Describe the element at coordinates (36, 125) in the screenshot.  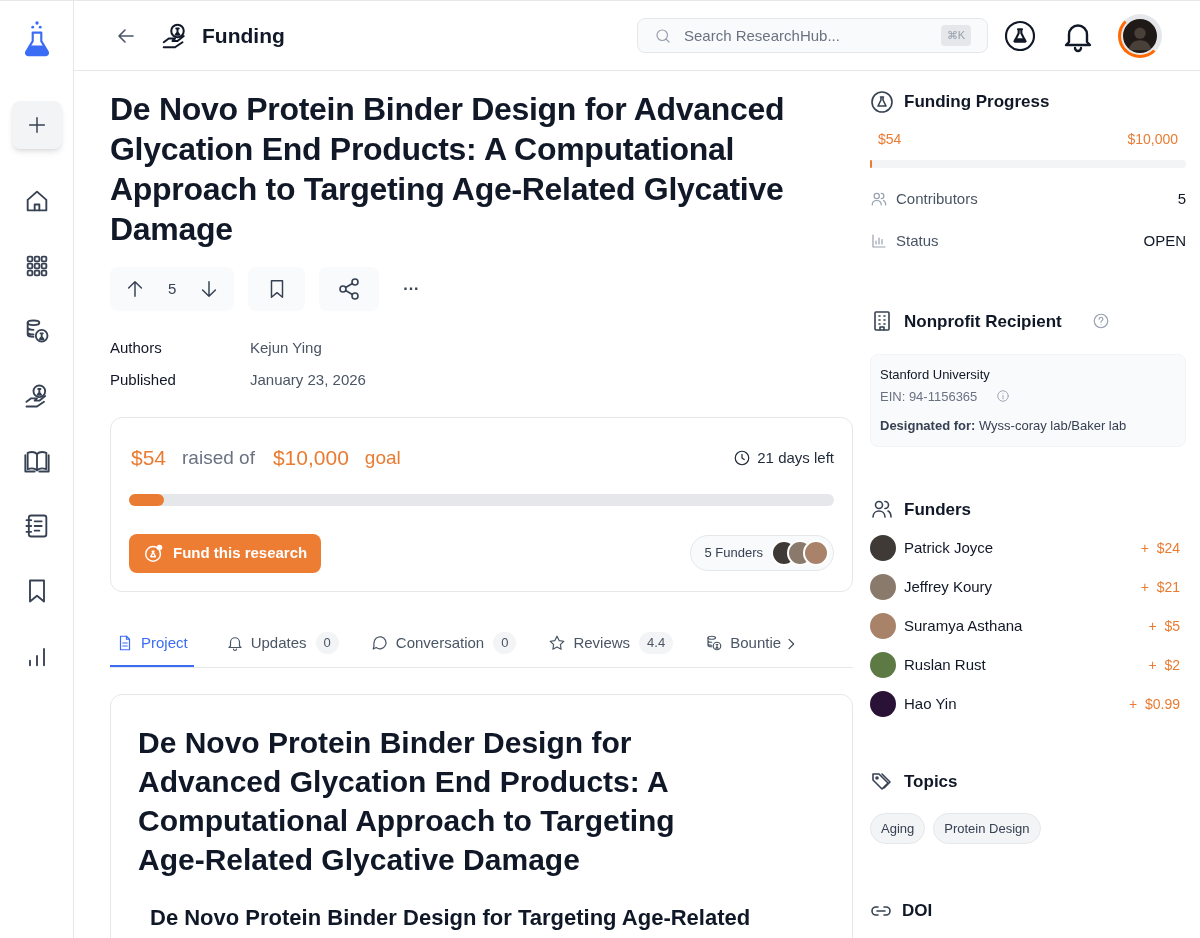
I see `new-button` at that location.